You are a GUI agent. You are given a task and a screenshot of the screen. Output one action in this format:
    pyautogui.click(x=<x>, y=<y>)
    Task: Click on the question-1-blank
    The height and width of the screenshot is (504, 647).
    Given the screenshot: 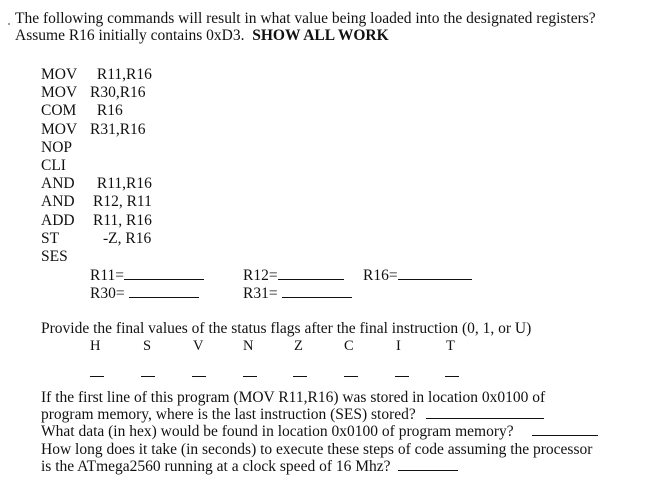 What is the action you would take?
    pyautogui.click(x=484, y=412)
    